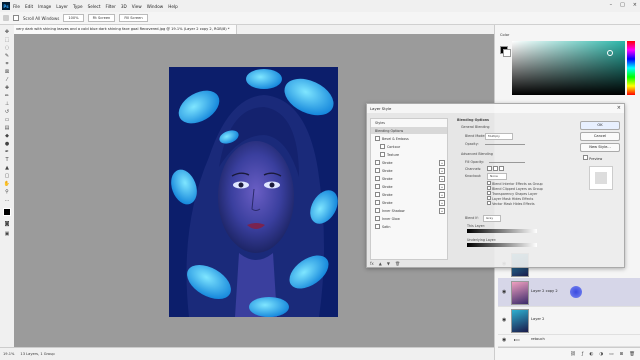 Image resolution: width=640 pixels, height=360 pixels. What do you see at coordinates (7, 40) in the screenshot?
I see `marquee-tool-icon: ⬚` at bounding box center [7, 40].